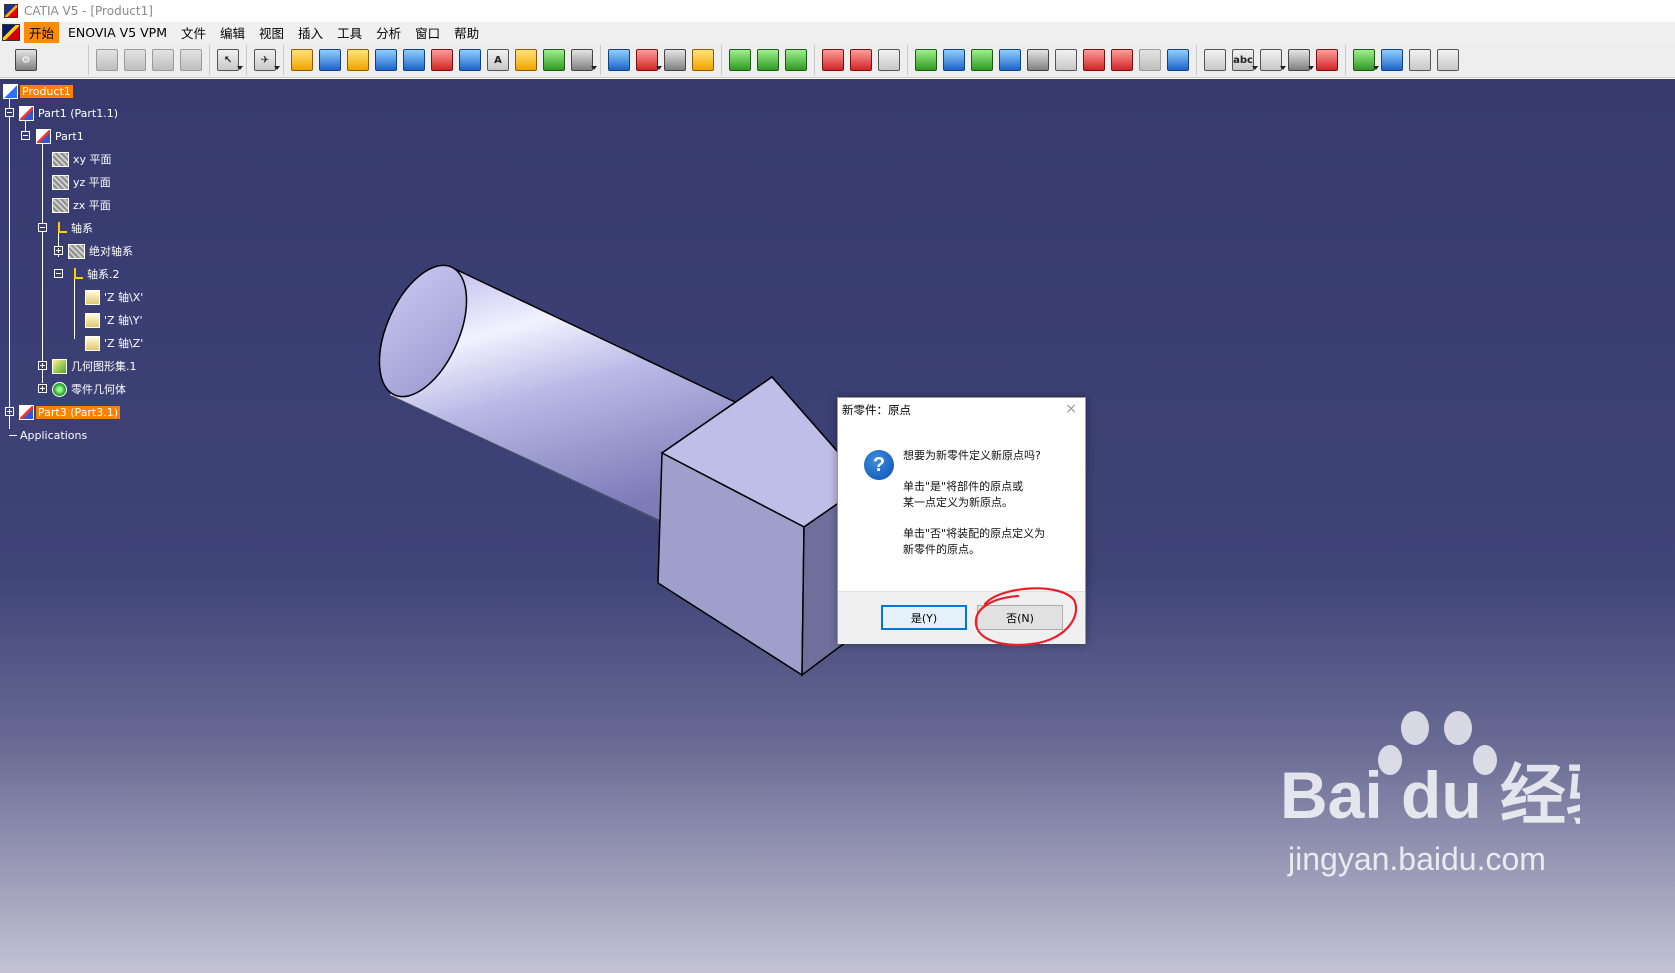  I want to click on toolbar-group-tools, so click(1051, 60).